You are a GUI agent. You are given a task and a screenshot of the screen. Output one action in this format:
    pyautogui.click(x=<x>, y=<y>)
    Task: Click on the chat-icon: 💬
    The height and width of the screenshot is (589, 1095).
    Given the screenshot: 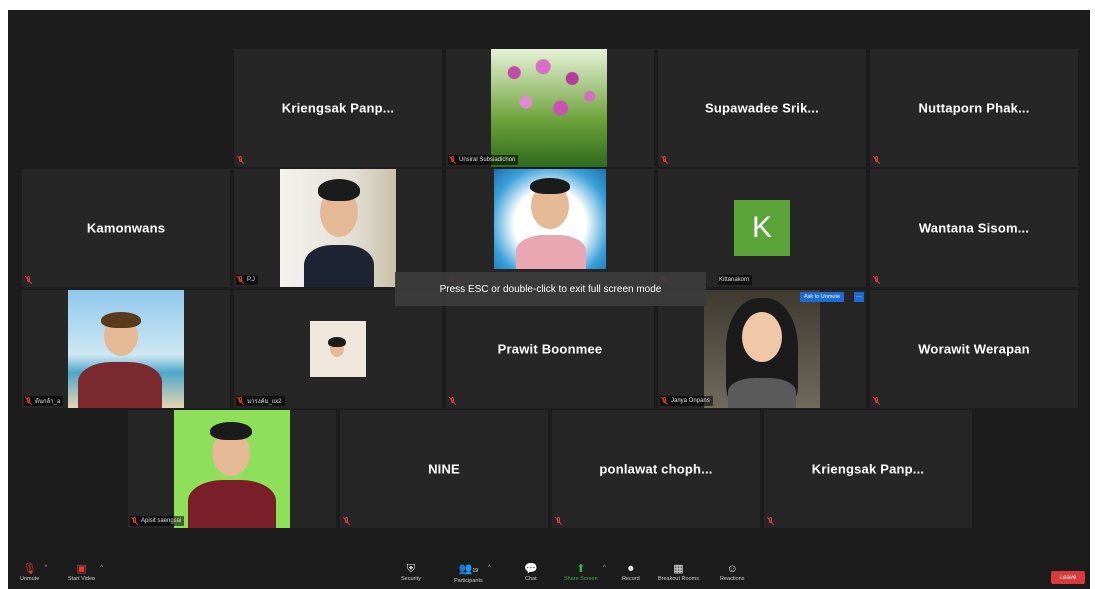 What is the action you would take?
    pyautogui.click(x=531, y=569)
    